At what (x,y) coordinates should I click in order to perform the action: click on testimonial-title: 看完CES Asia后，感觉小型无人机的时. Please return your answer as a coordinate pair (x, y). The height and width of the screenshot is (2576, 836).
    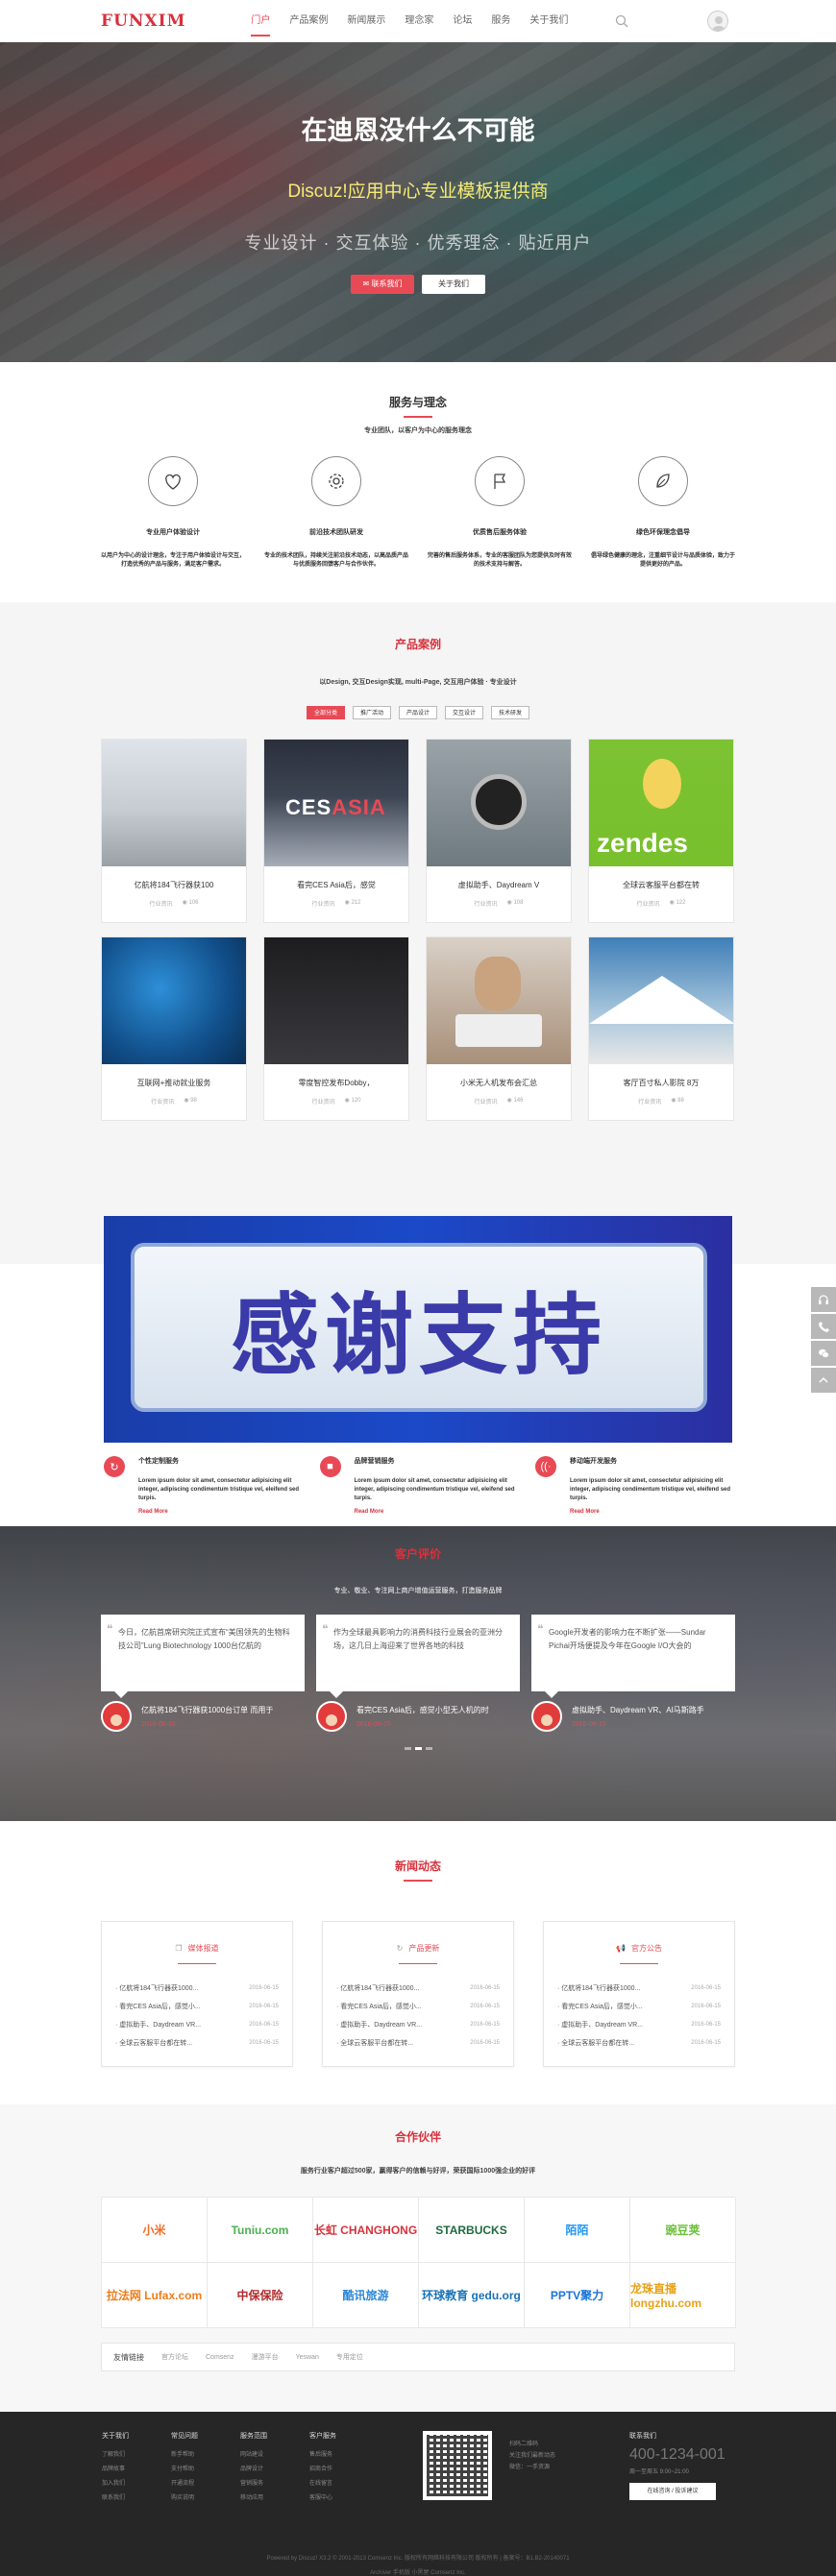
    Looking at the image, I should click on (423, 1710).